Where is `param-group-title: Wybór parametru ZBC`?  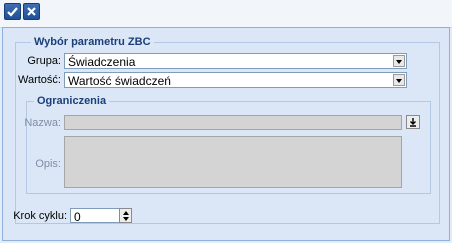
param-group-title: Wybór parametru ZBC is located at coordinates (92, 42).